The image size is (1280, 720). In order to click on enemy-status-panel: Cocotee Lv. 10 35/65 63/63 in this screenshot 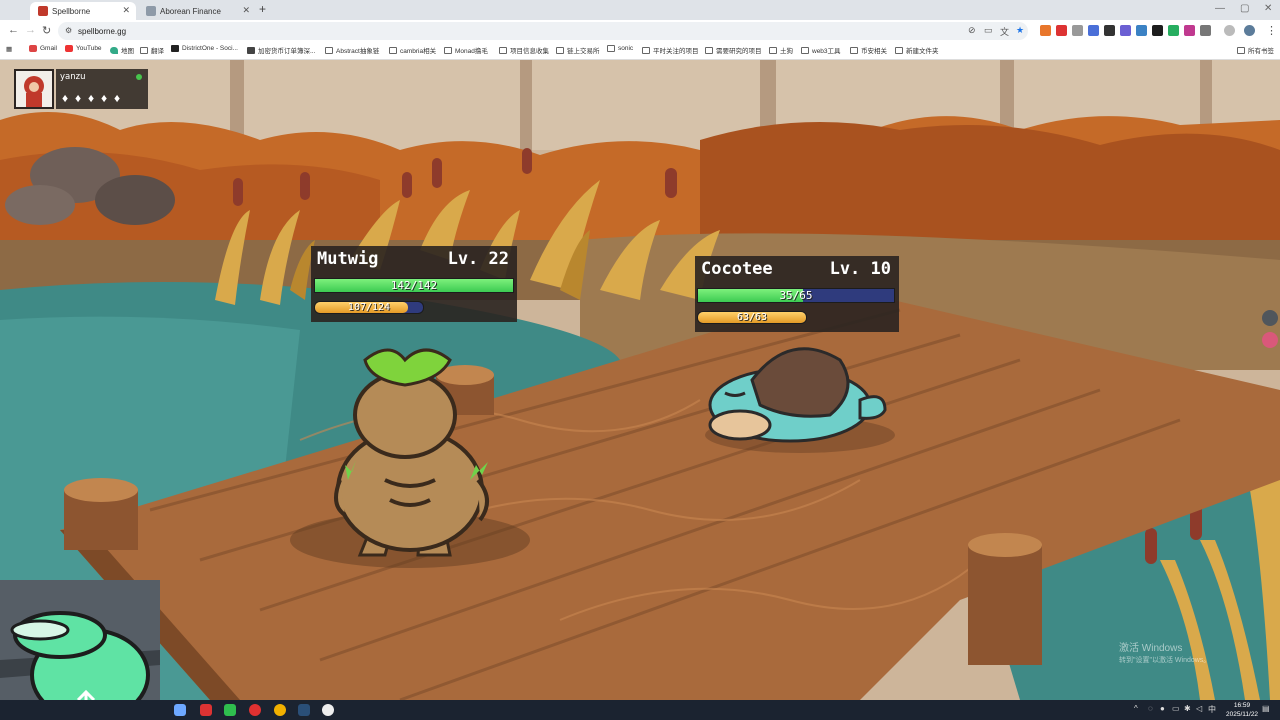, I will do `click(797, 294)`.